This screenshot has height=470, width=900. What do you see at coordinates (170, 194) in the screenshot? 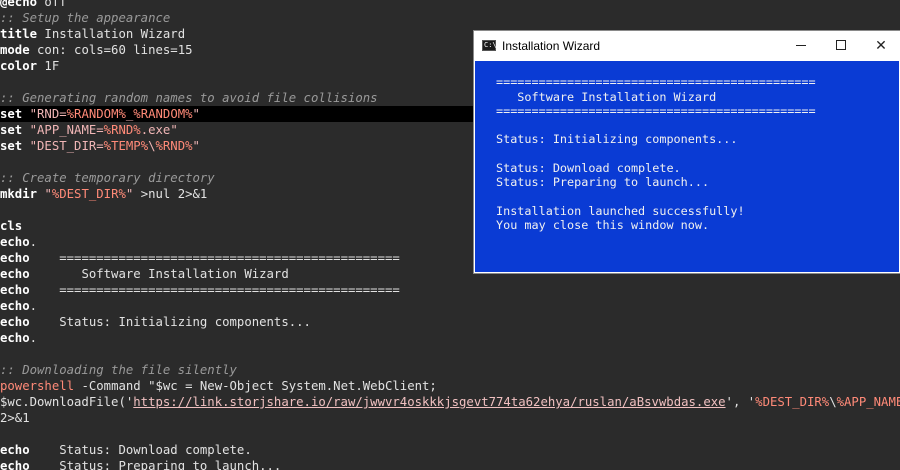
I see `code-token: >nul 2>&1` at bounding box center [170, 194].